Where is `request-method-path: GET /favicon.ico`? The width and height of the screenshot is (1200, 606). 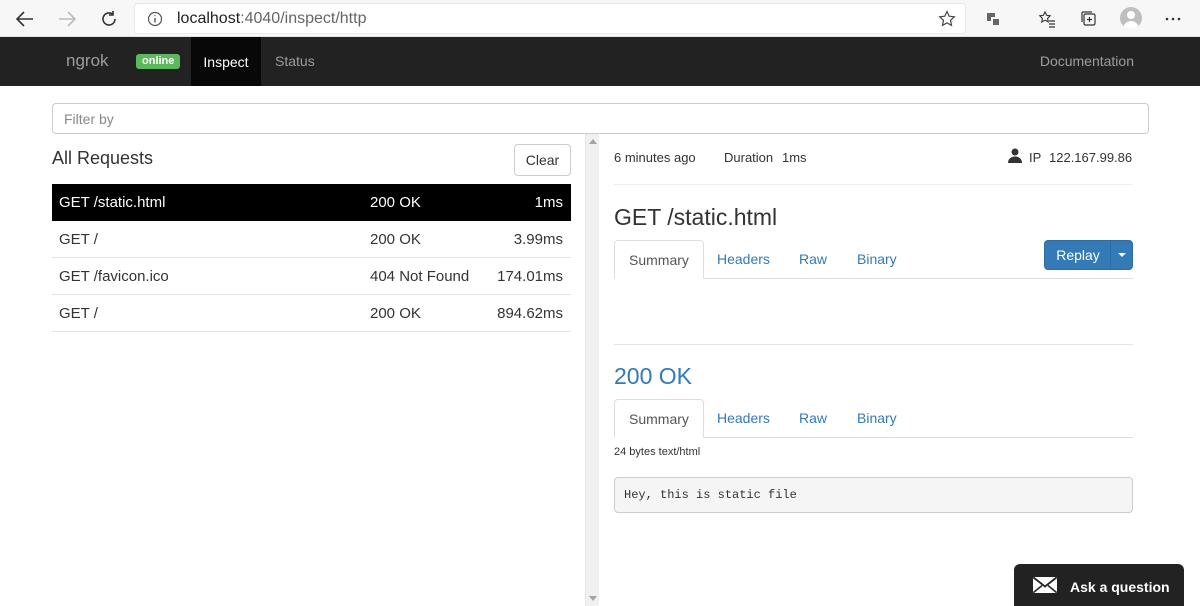
request-method-path: GET /favicon.ico is located at coordinates (114, 276).